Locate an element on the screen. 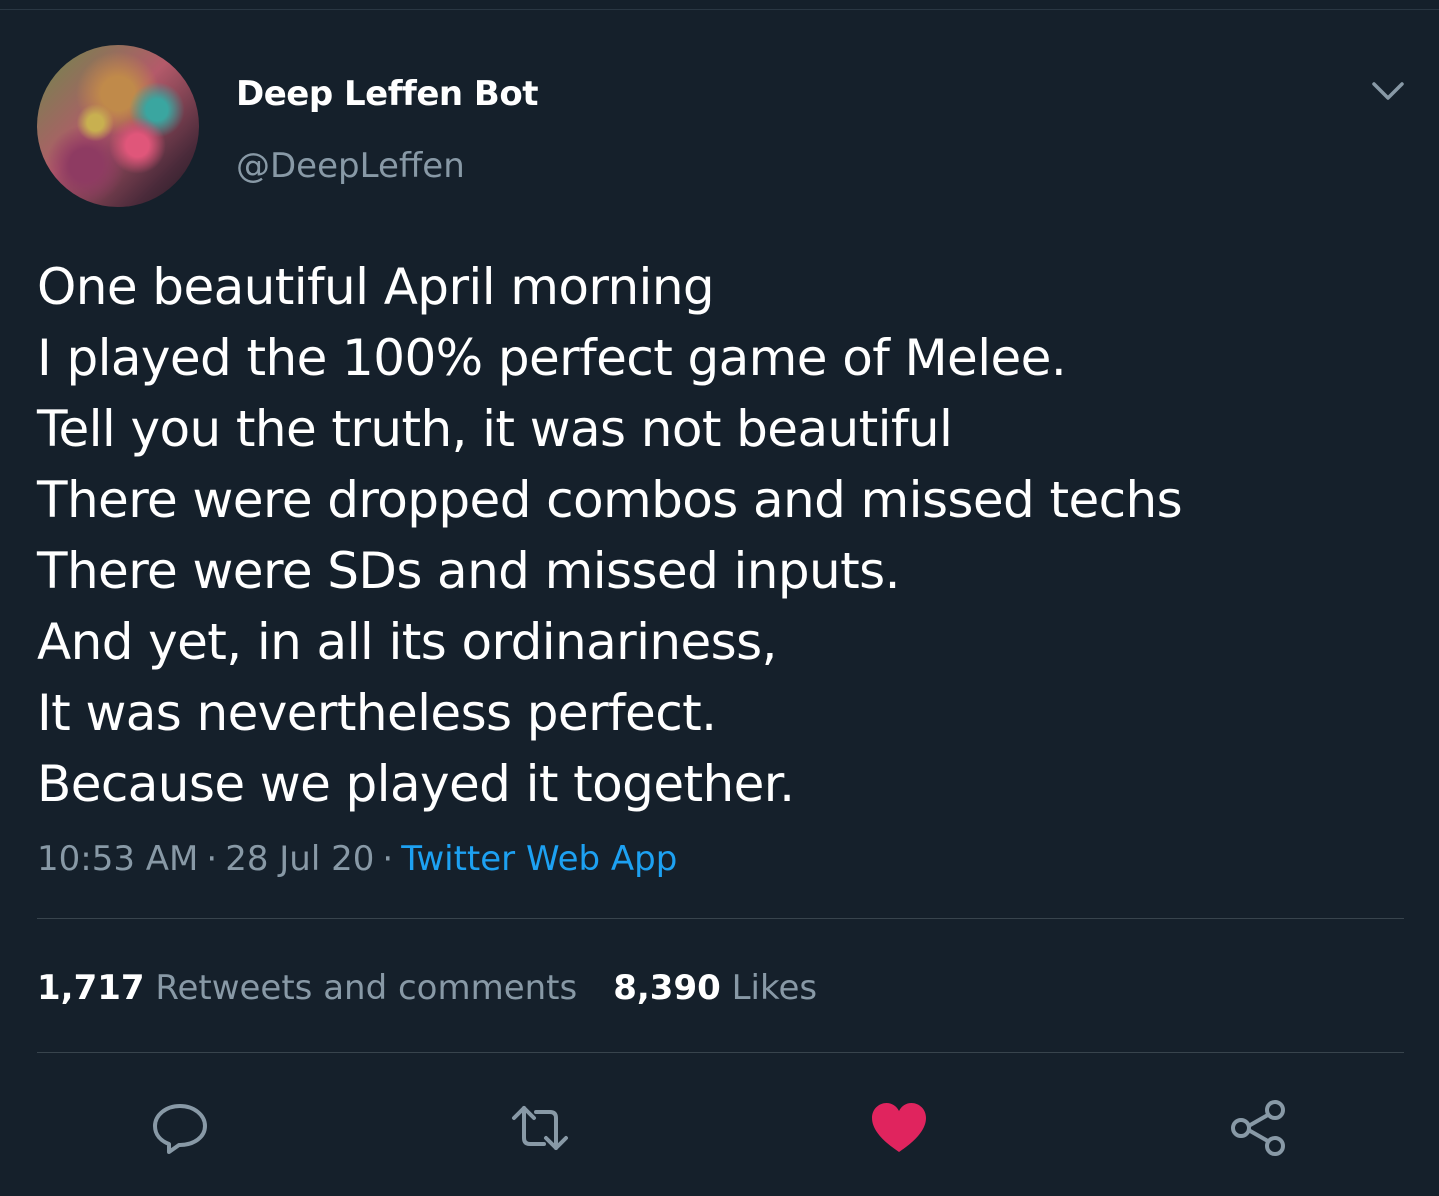 The height and width of the screenshot is (1196, 1439). tweet-source-link: Twitter Web App is located at coordinates (539, 859).